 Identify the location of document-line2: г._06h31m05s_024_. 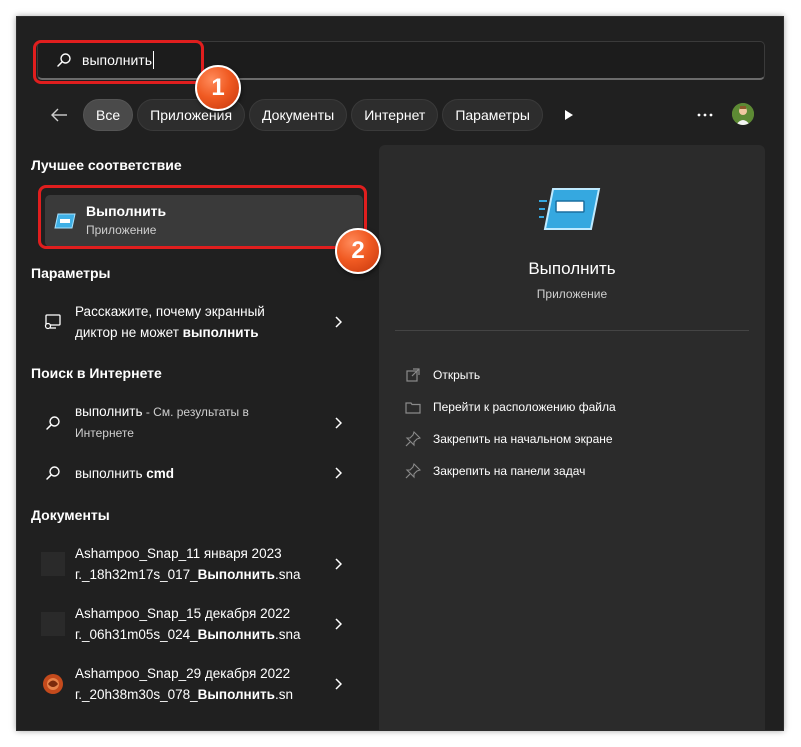
(136, 634).